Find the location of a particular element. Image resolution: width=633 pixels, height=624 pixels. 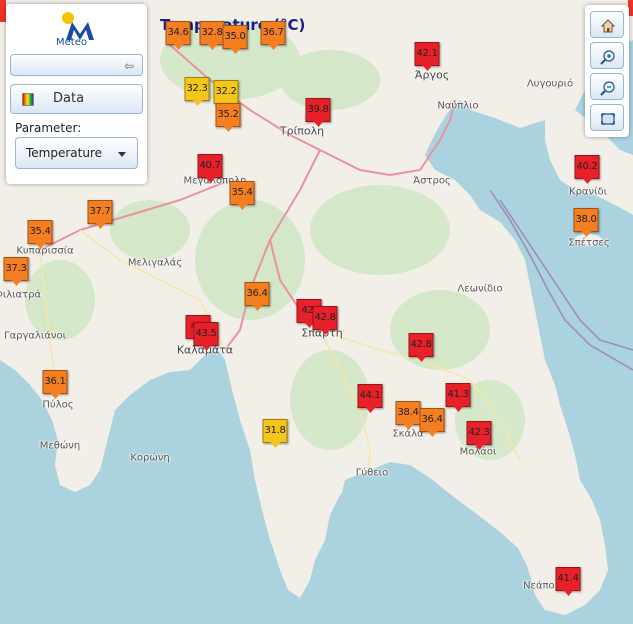

map-tools-panel is located at coordinates (607, 71).